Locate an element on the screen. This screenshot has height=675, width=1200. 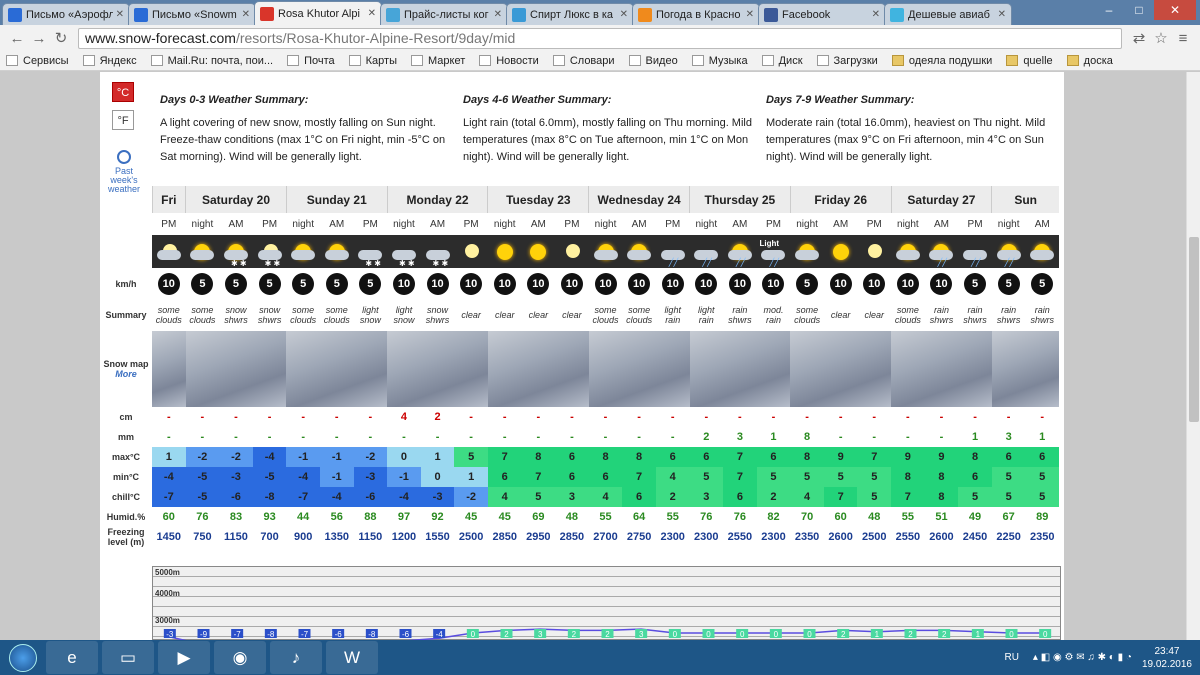
snow-map-more-link: More is located at coordinates (126, 374).